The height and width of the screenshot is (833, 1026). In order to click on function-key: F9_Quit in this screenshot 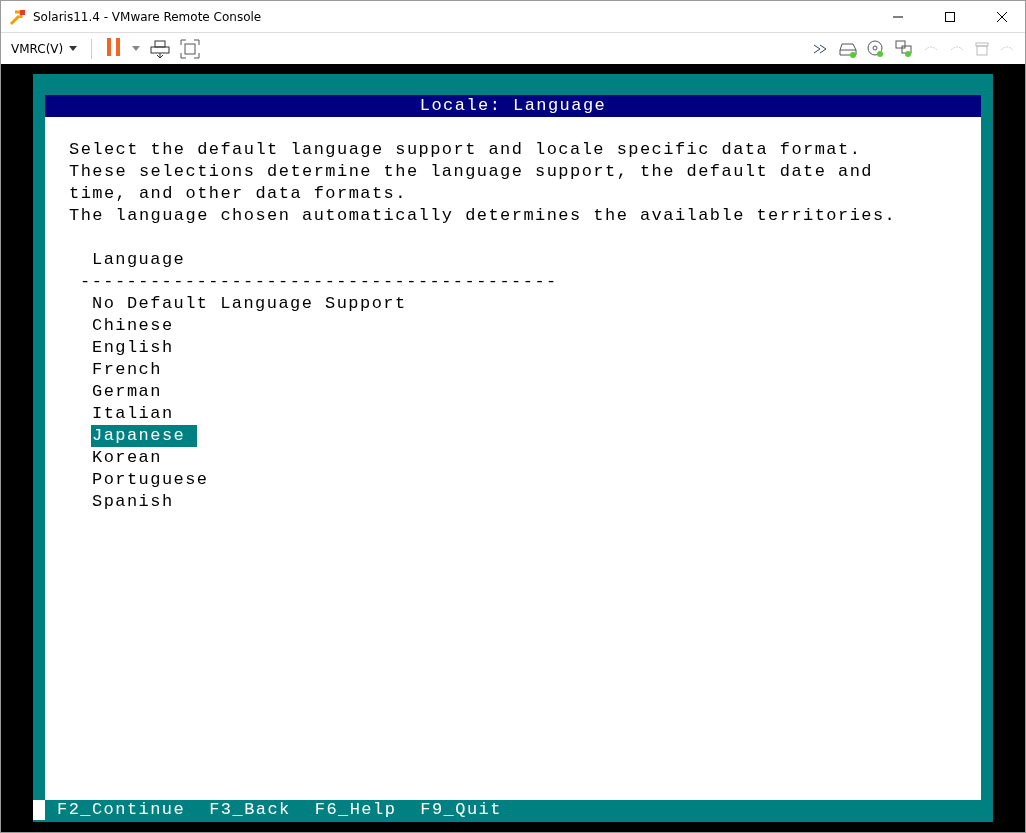, I will do `click(461, 811)`.